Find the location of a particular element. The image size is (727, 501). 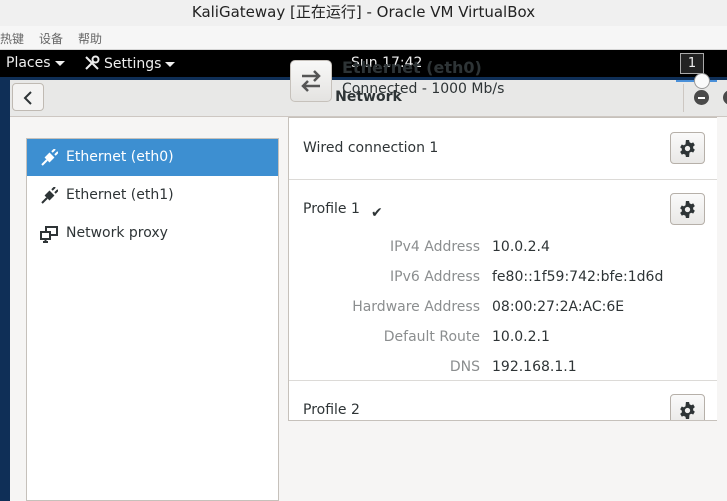

sidebar-item-eth0: Ethernet (eth0) is located at coordinates (152, 157).